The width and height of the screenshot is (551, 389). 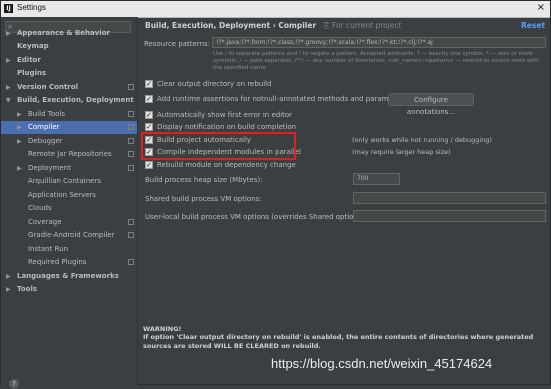 What do you see at coordinates (69, 60) in the screenshot?
I see `sidebar-item-editor: ▶ Editor` at bounding box center [69, 60].